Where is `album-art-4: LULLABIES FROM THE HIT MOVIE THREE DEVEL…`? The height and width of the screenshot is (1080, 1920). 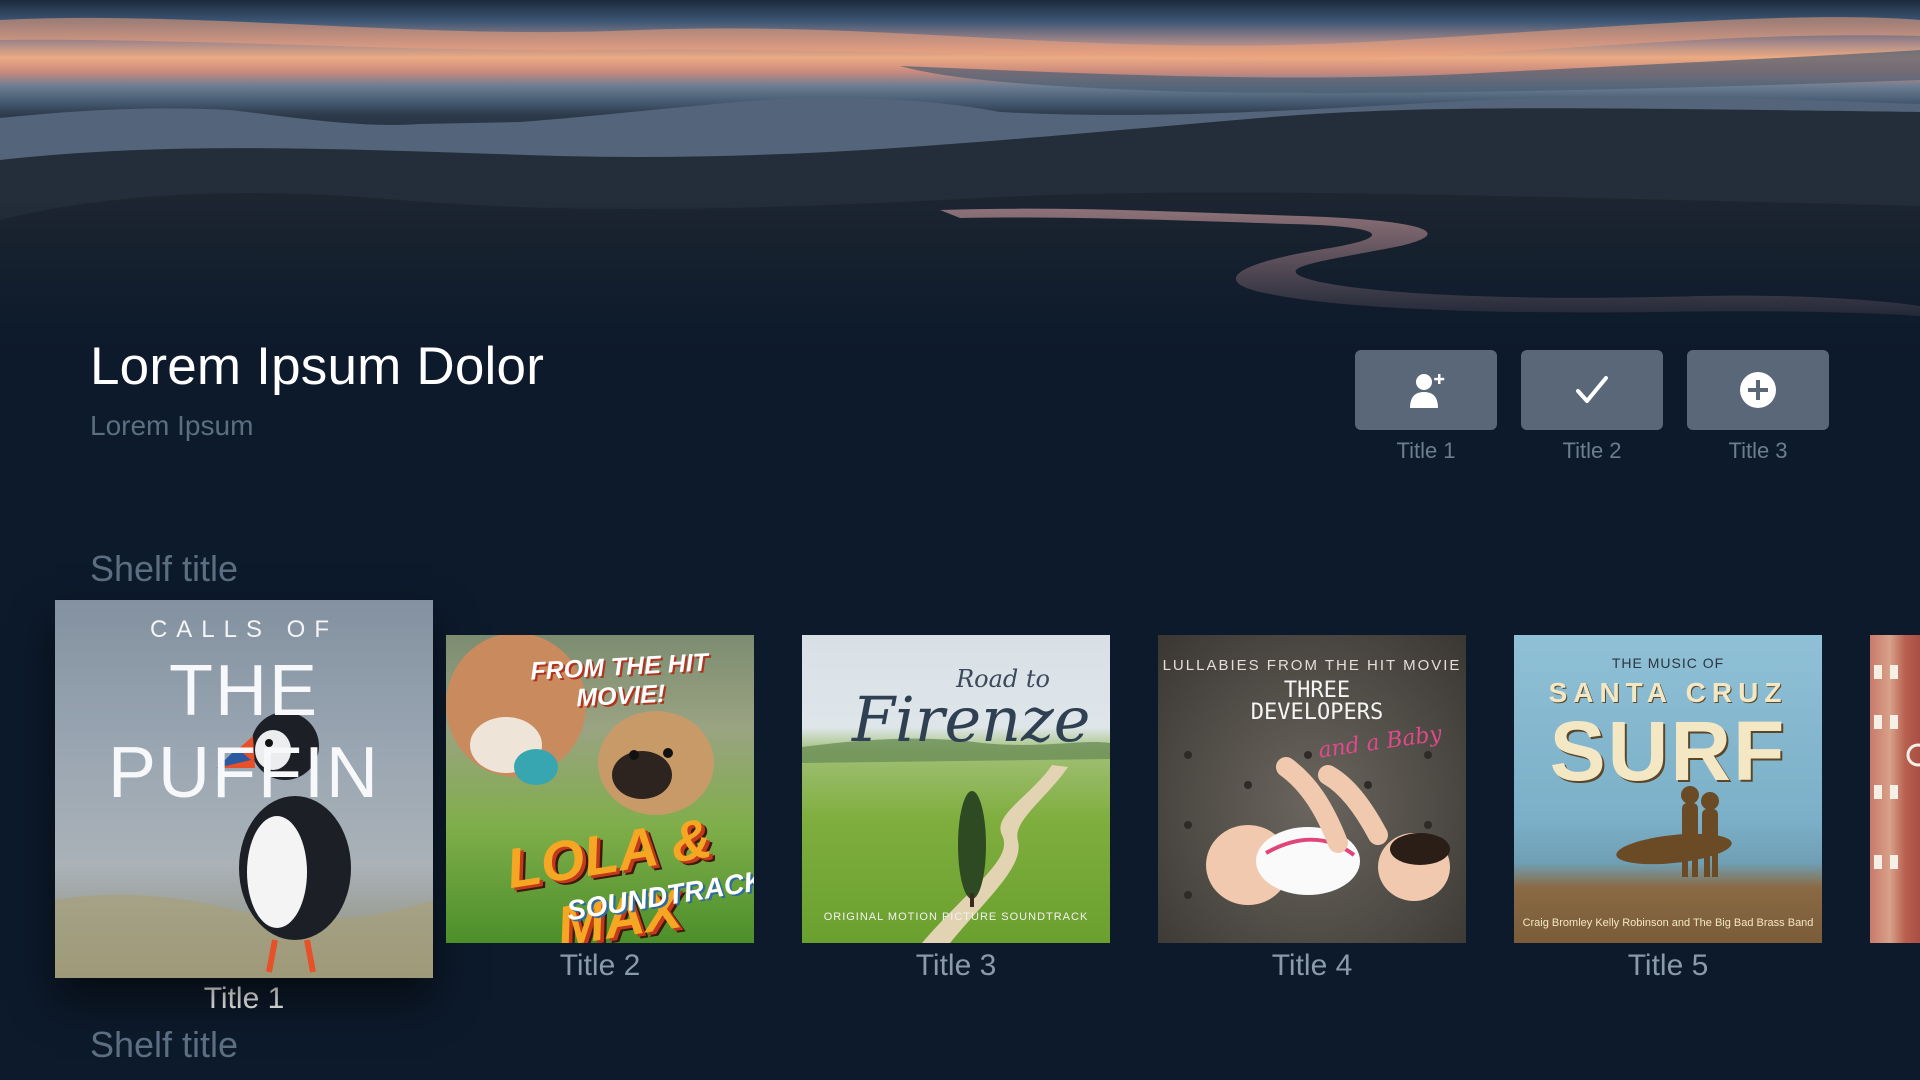 album-art-4: LULLABIES FROM THE HIT MOVIE THREE DEVEL… is located at coordinates (1312, 789).